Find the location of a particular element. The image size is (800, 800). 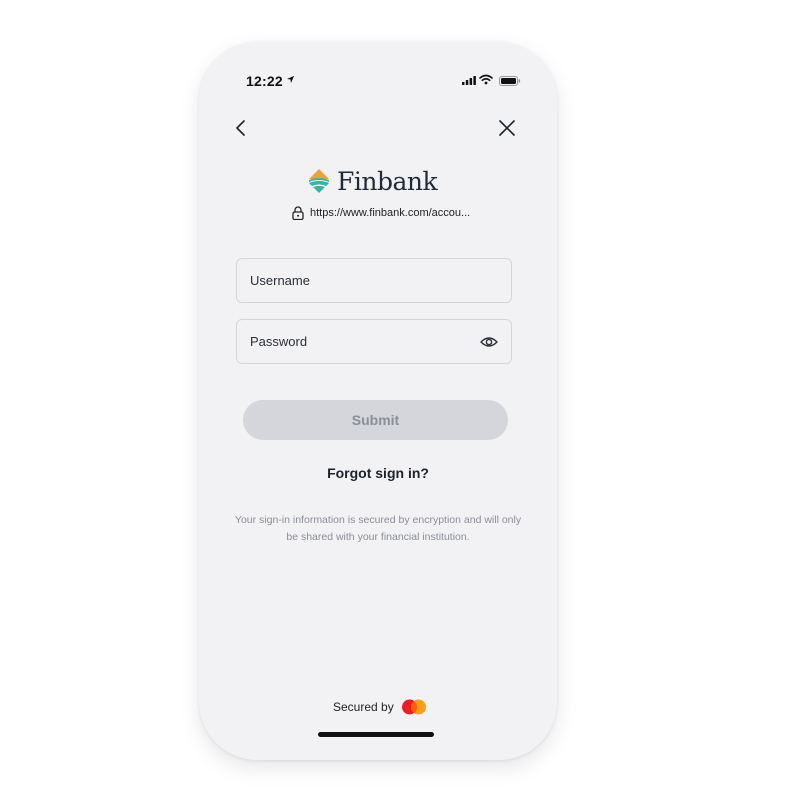

home-indicator is located at coordinates (376, 734).